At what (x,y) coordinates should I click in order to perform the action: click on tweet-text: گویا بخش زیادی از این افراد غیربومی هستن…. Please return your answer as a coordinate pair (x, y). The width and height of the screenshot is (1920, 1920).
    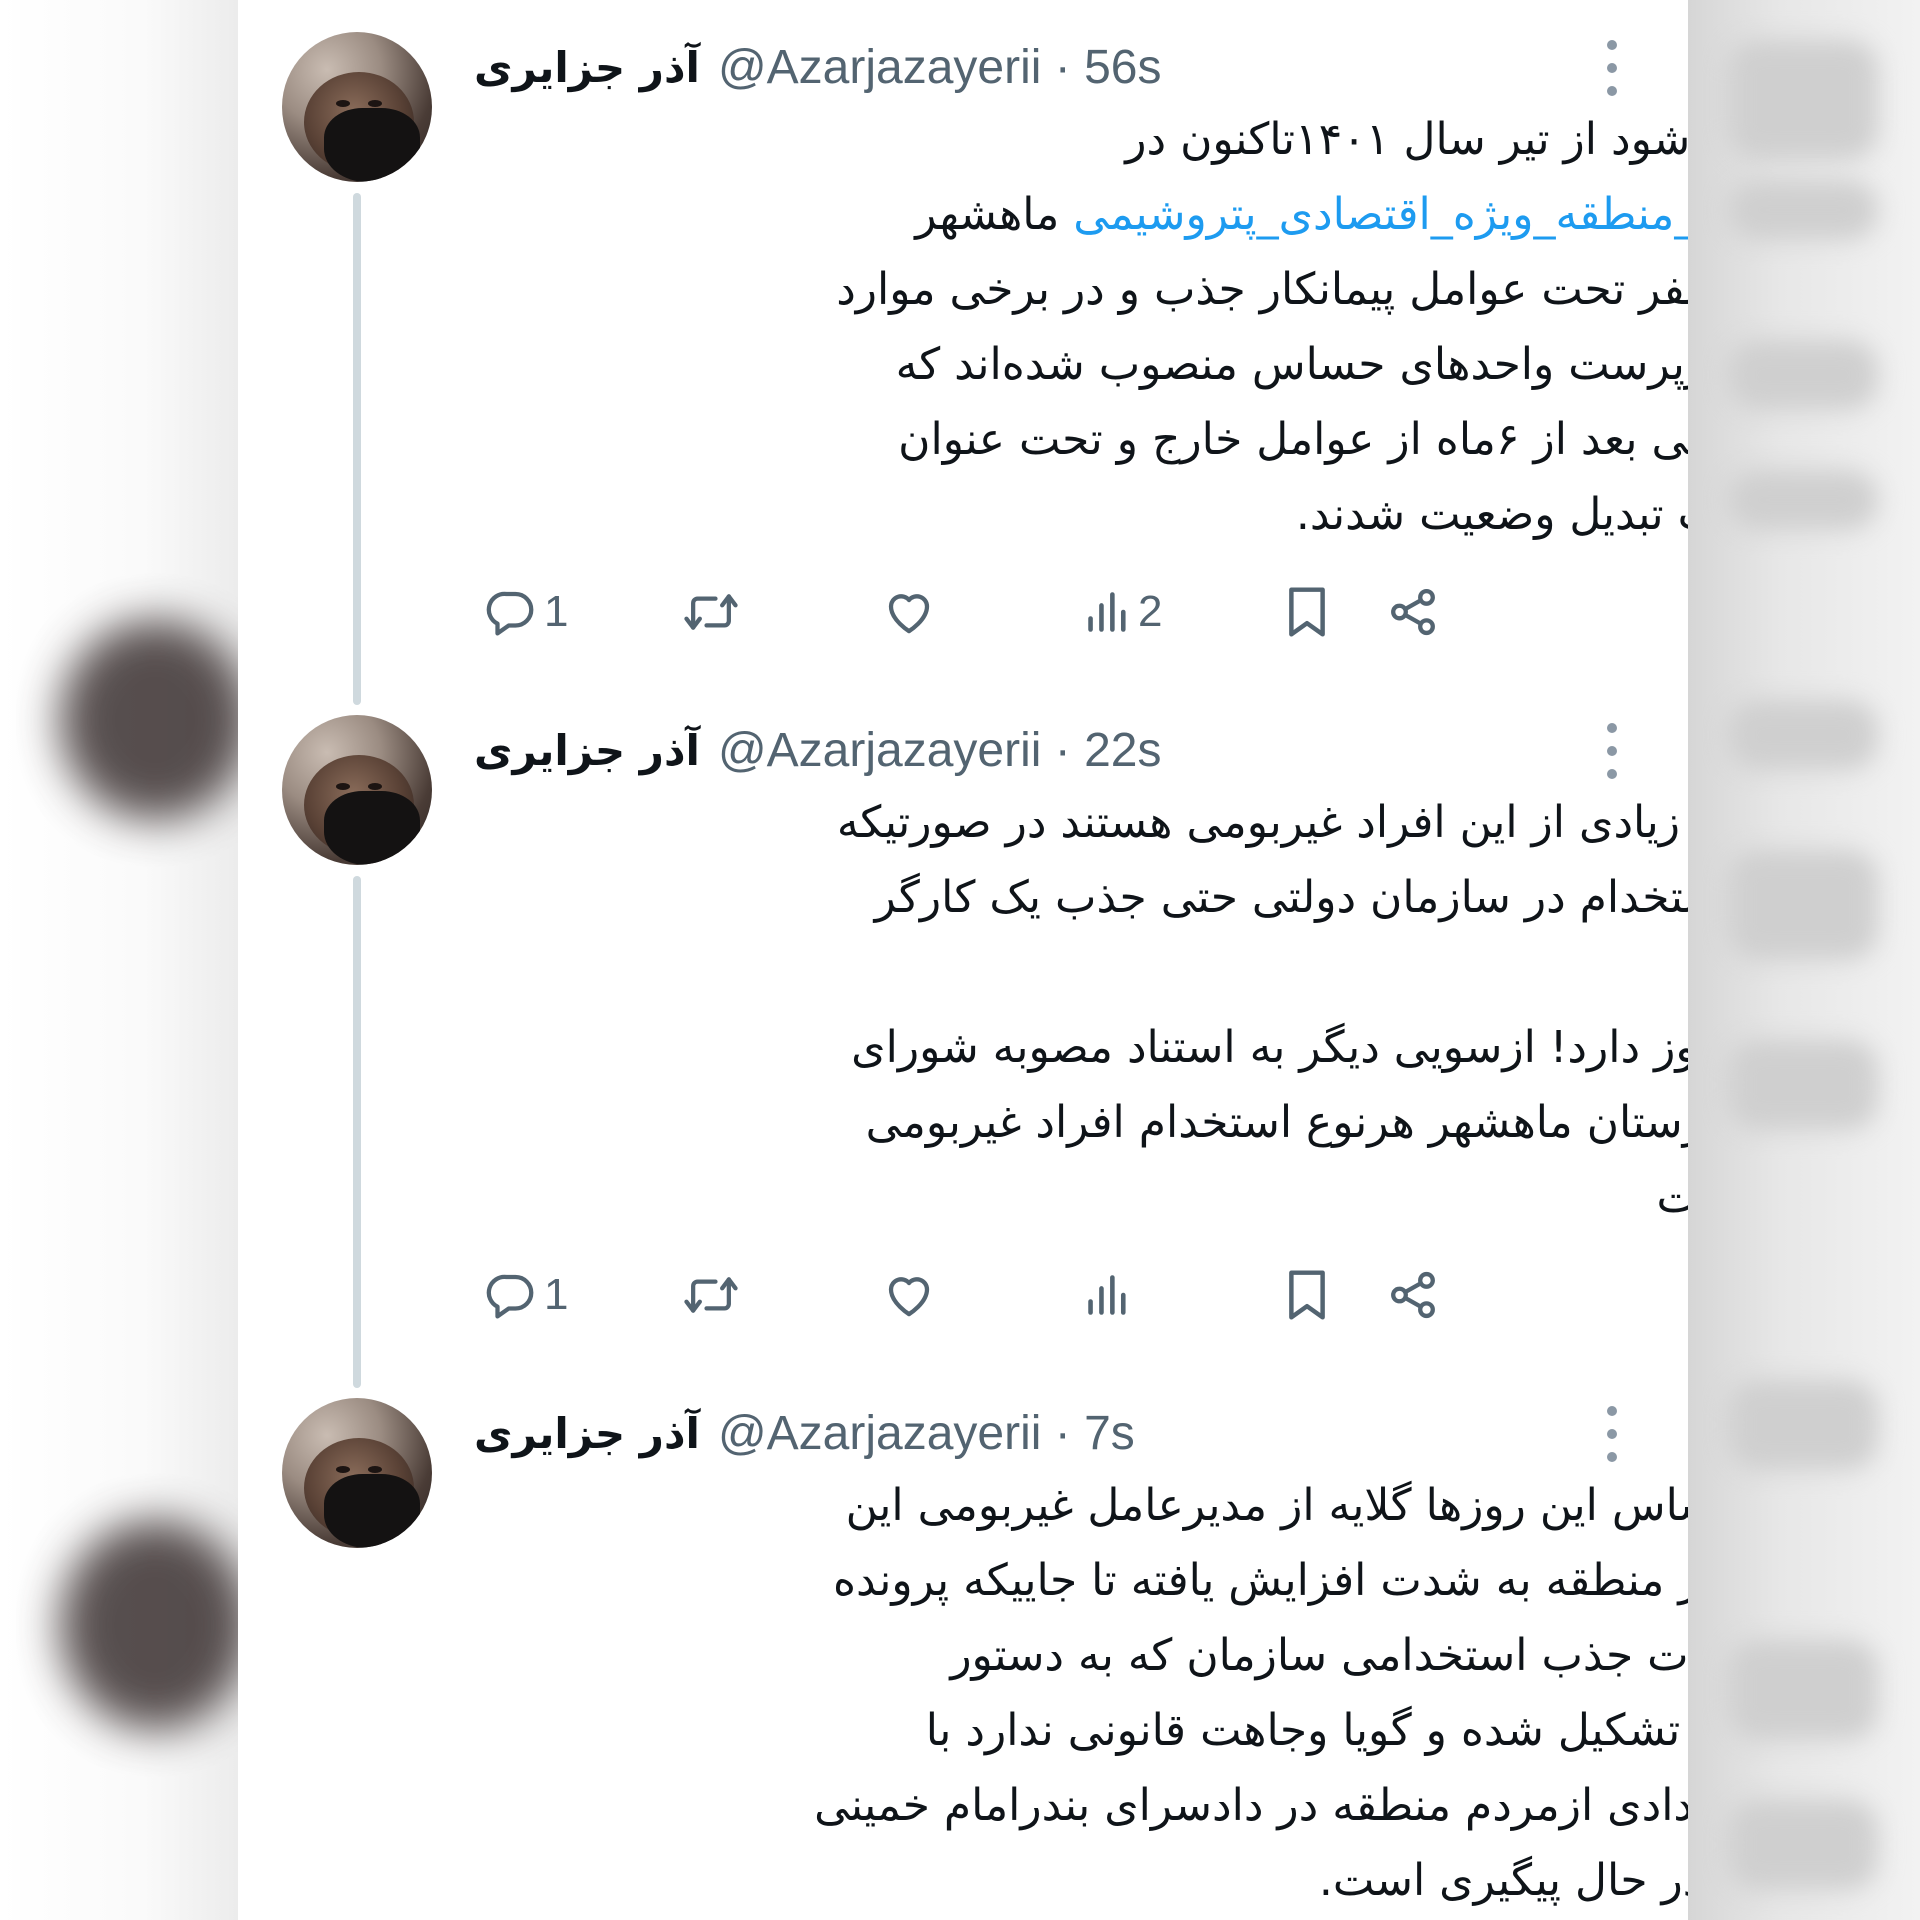
    Looking at the image, I should click on (1081, 1010).